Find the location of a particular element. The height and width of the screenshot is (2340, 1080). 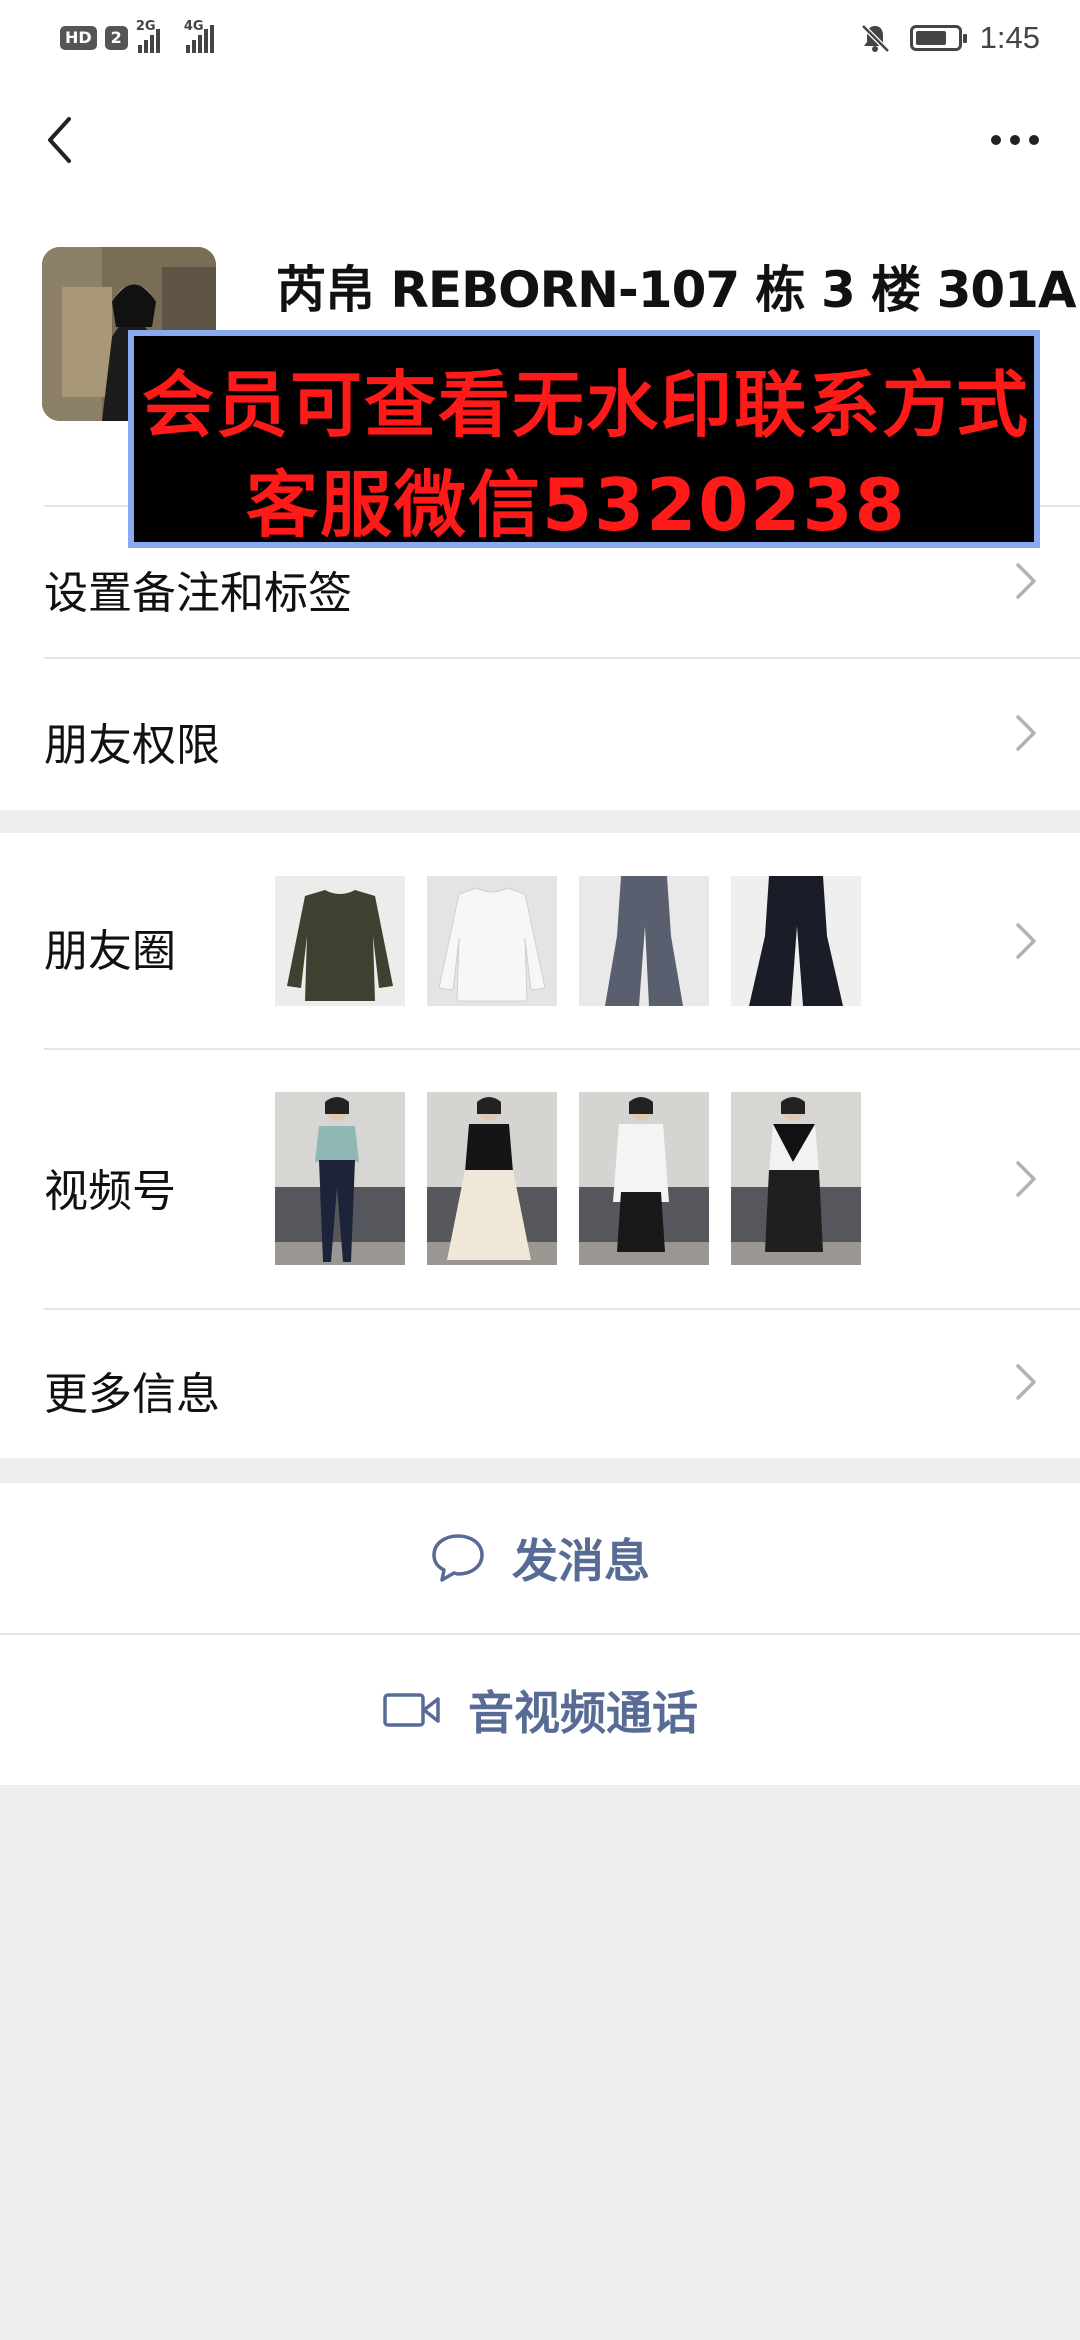

row-more-info: 更多信息 is located at coordinates (540, 1384).